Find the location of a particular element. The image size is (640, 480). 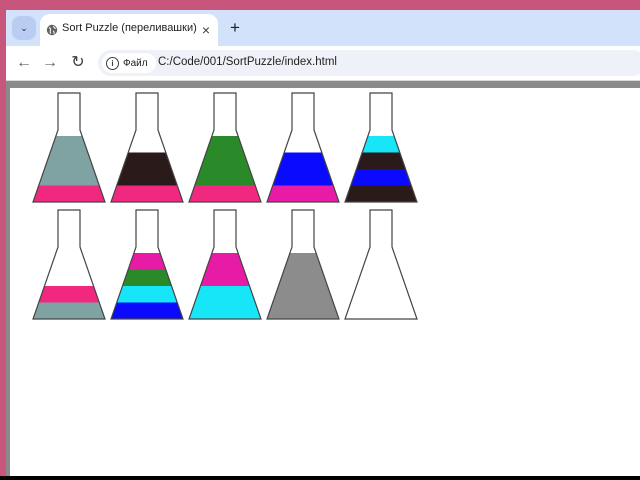

chevron-down-icon: ⌄ is located at coordinates (24, 27).